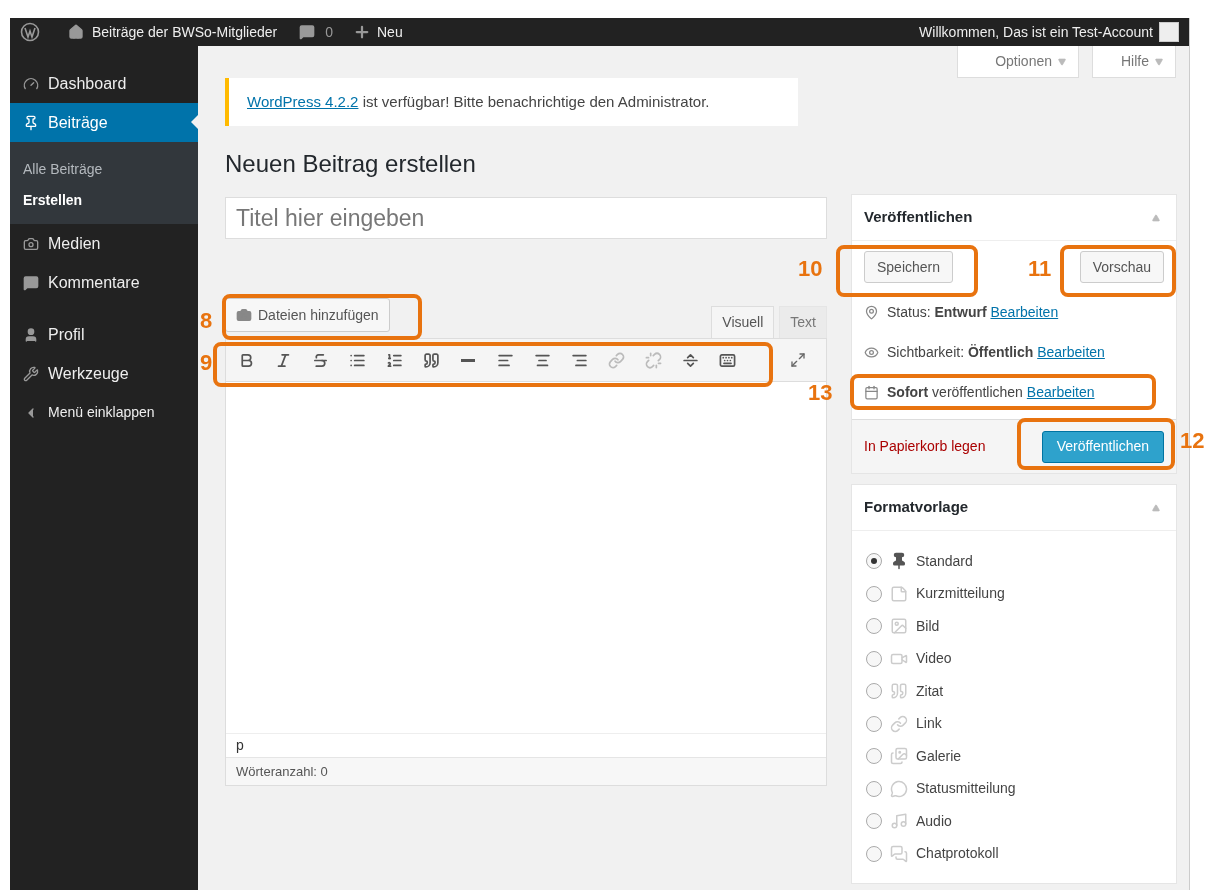 The width and height of the screenshot is (1205, 890). What do you see at coordinates (899, 756) in the screenshot?
I see `gallery-icon` at bounding box center [899, 756].